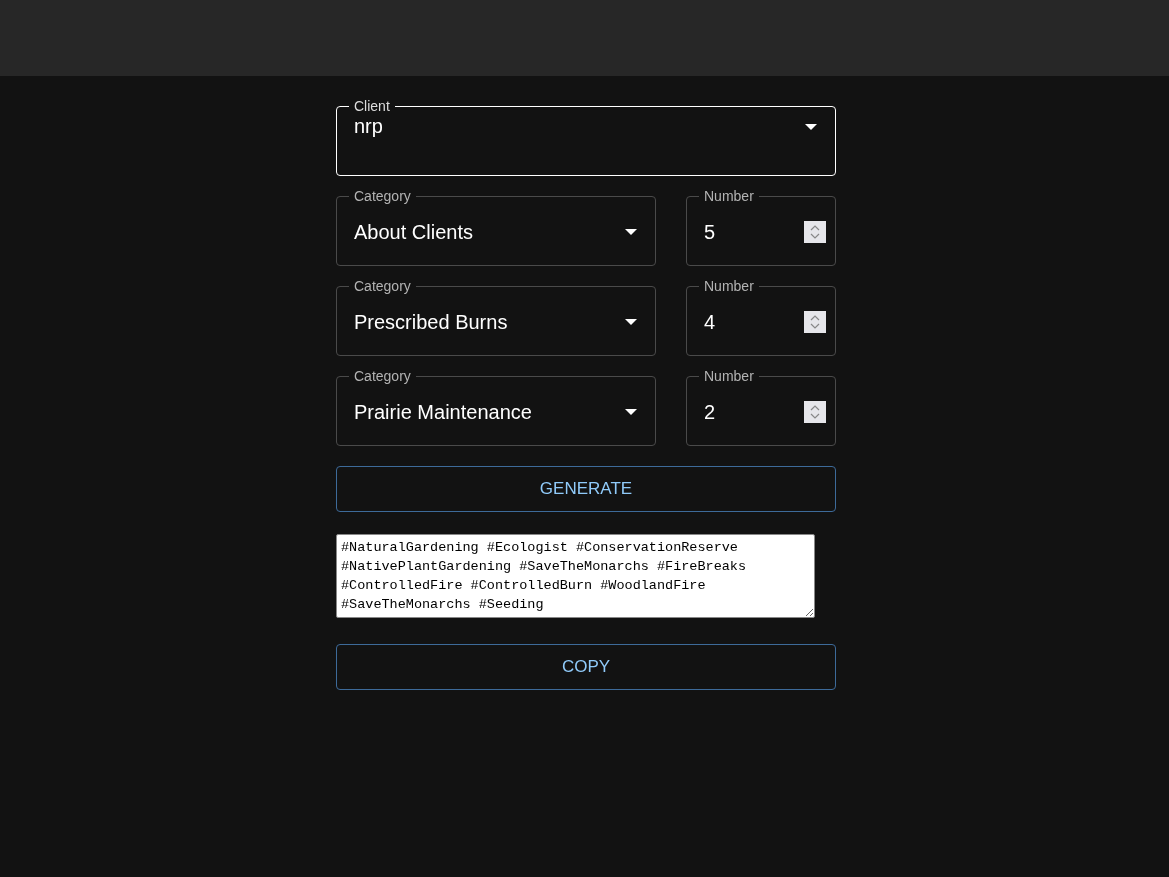 This screenshot has width=1169, height=877. I want to click on number-input: Number 2, so click(761, 406).